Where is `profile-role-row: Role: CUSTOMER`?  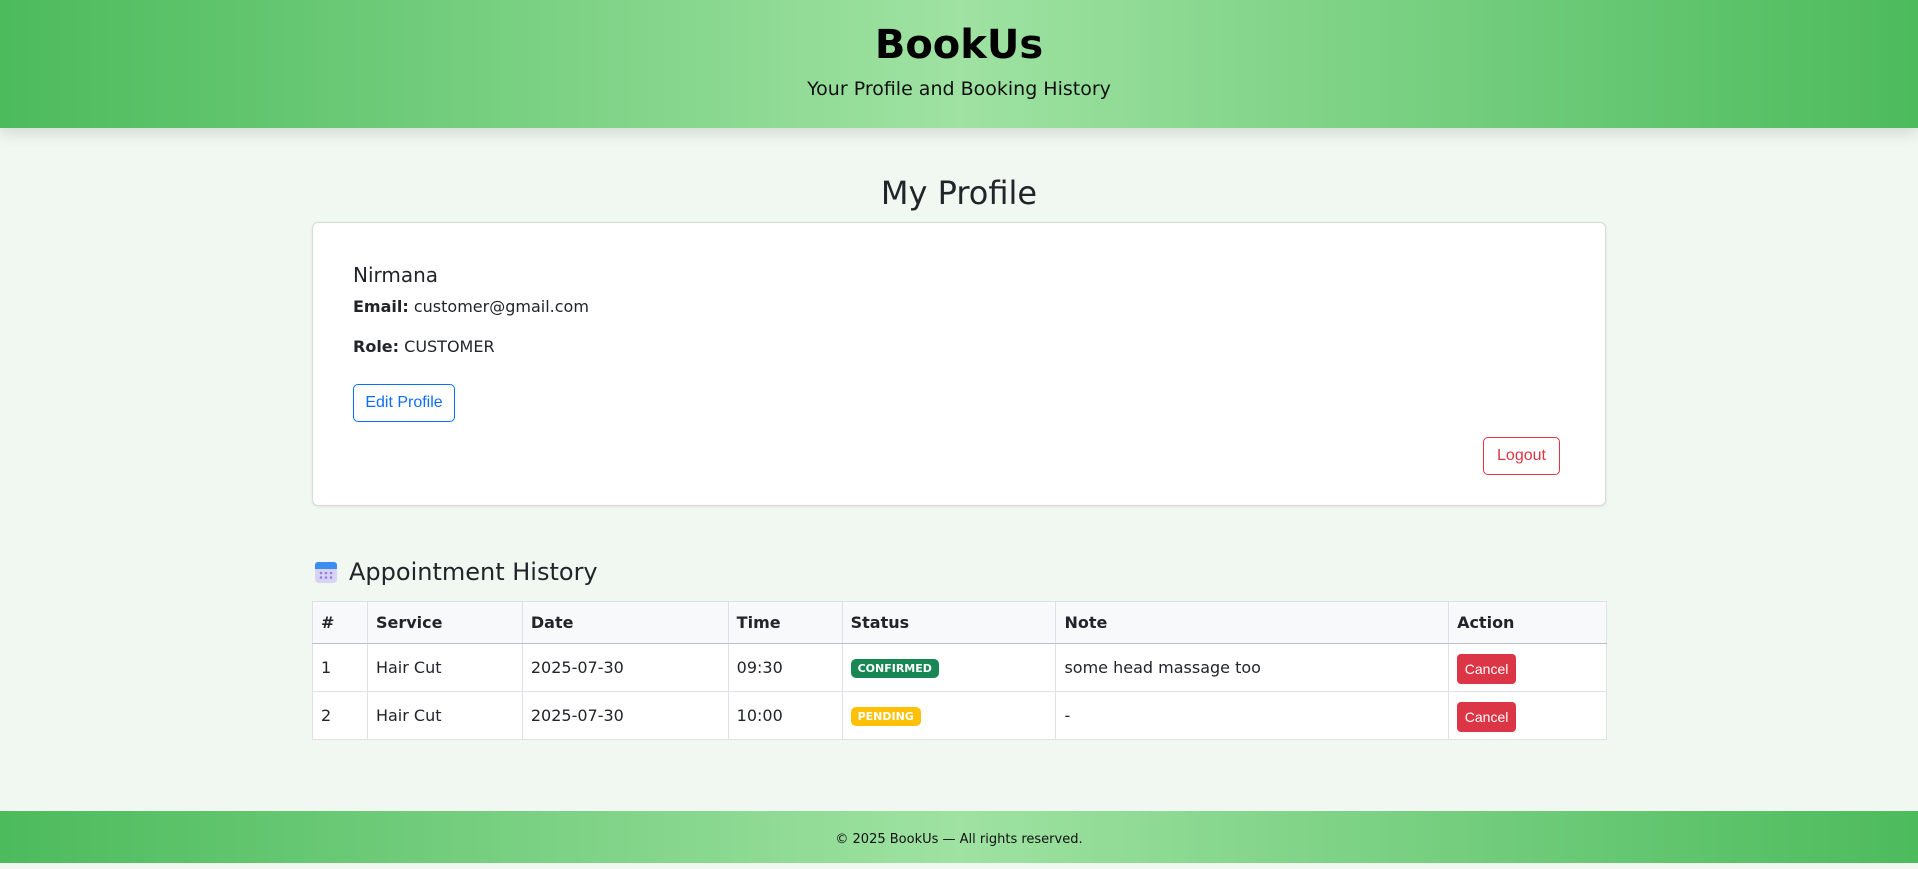 profile-role-row: Role: CUSTOMER is located at coordinates (424, 346).